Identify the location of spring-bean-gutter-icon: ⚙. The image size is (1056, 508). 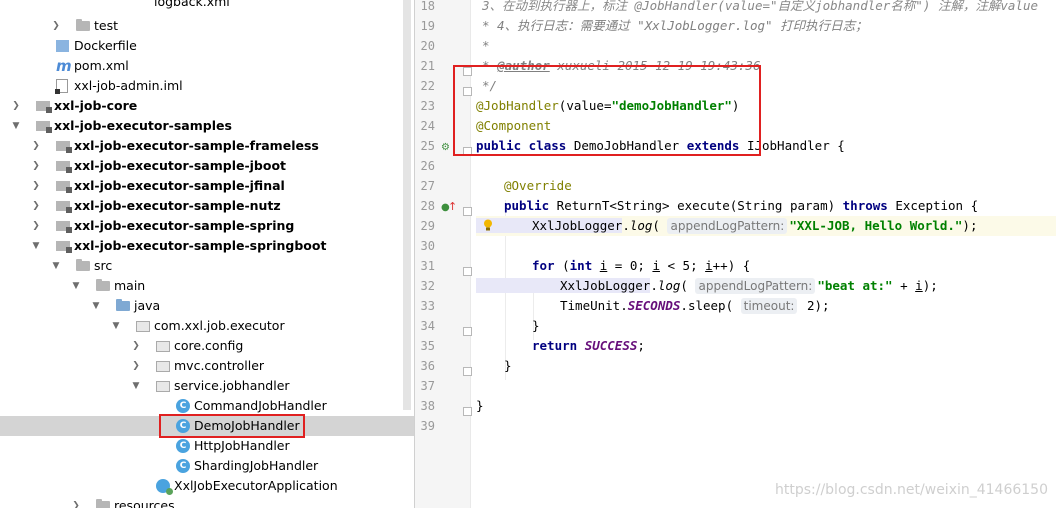
(445, 148).